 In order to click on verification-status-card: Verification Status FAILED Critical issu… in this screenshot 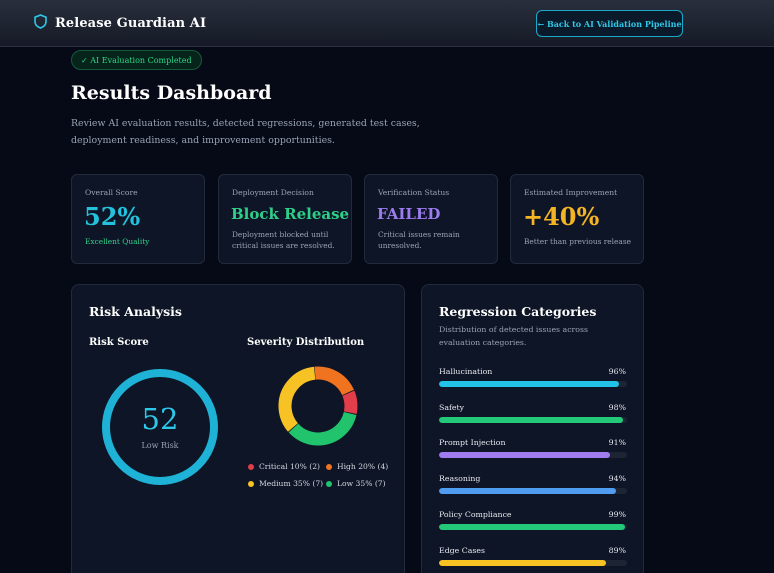, I will do `click(431, 219)`.